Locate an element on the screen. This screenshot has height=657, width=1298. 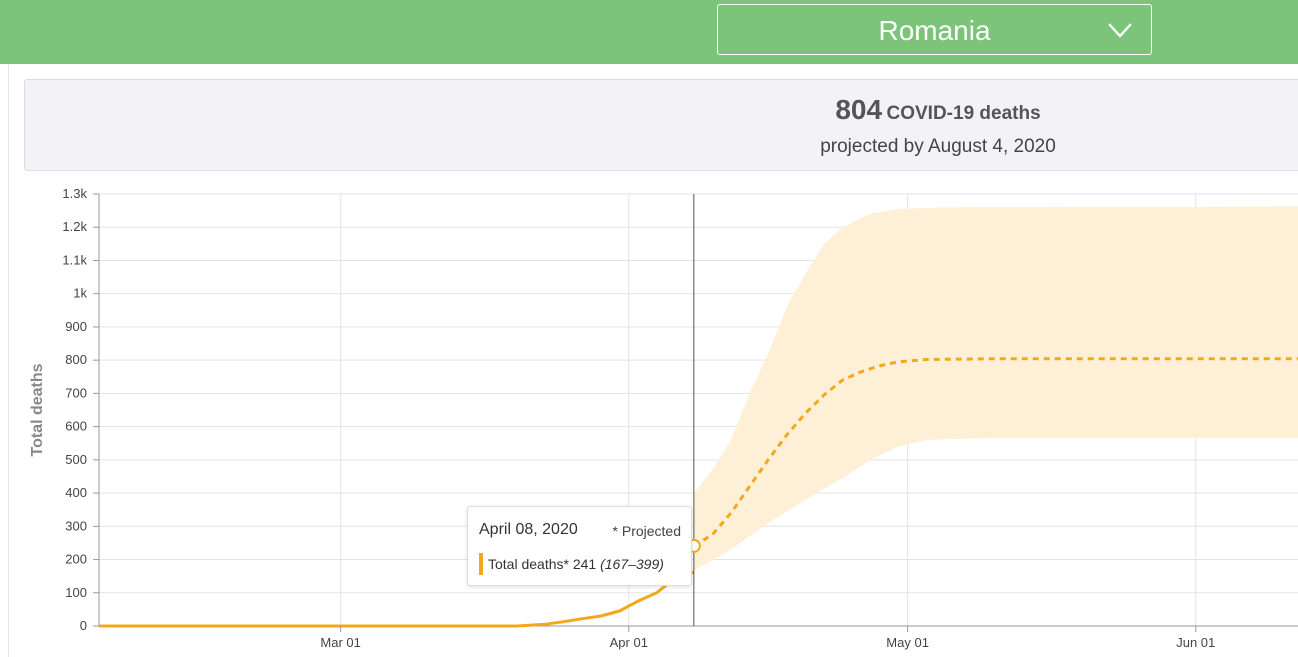
x-tick-label: Apr 01 is located at coordinates (629, 642).